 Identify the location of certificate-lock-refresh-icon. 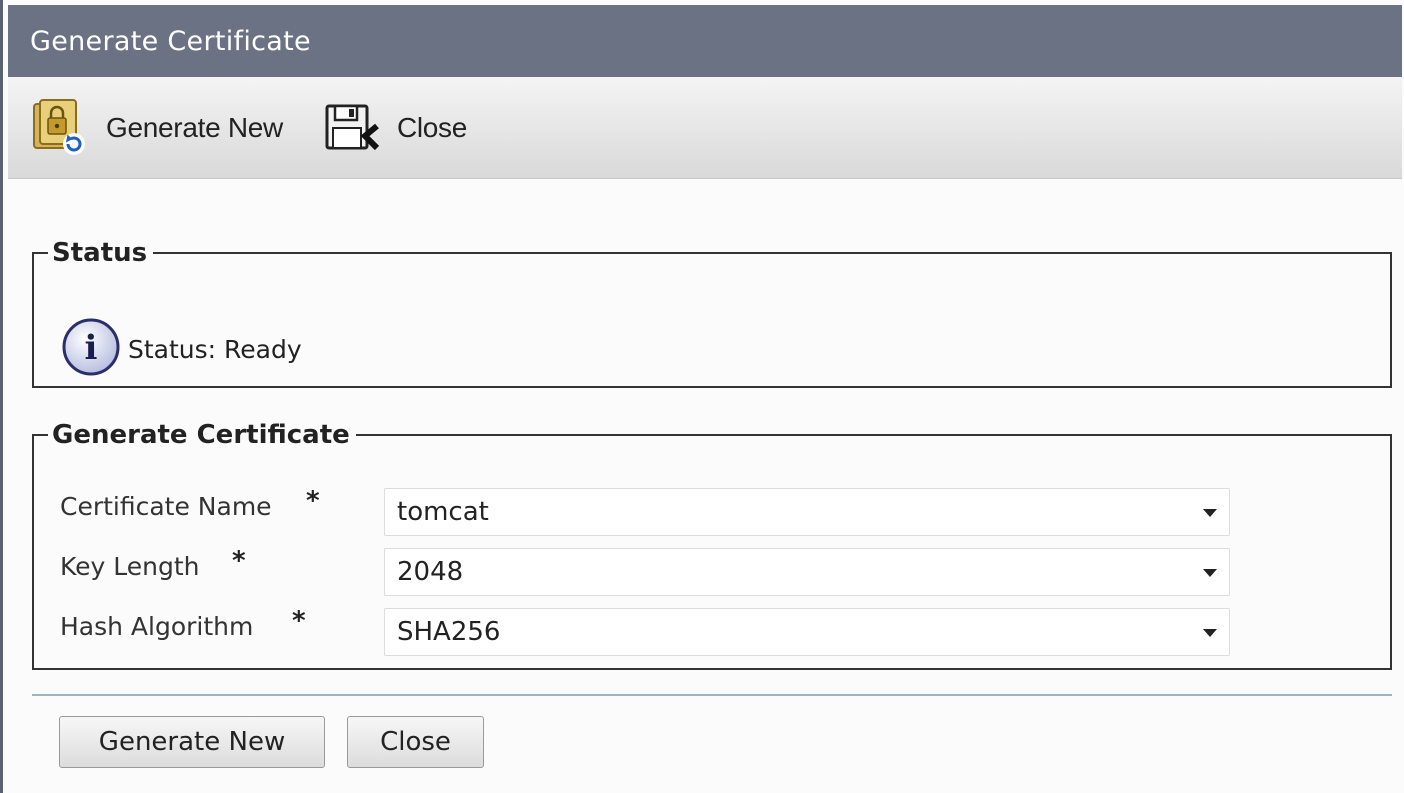
(60, 128).